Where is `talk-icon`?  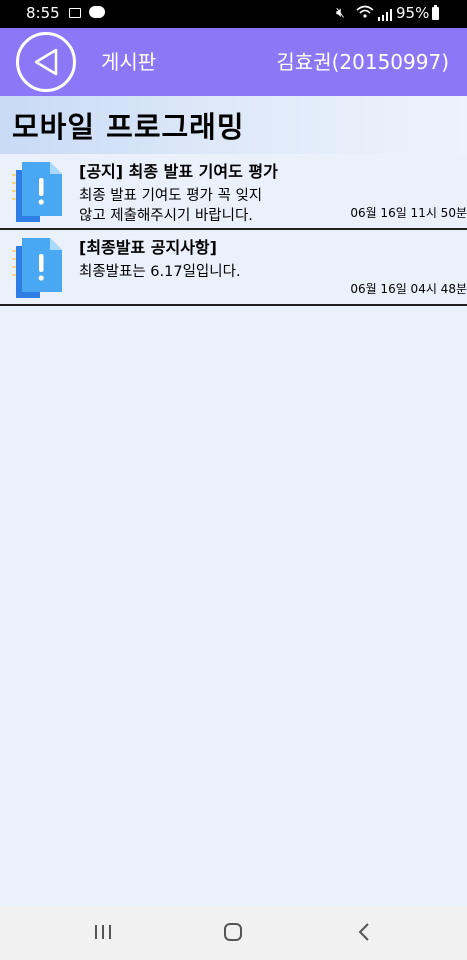
talk-icon is located at coordinates (97, 12).